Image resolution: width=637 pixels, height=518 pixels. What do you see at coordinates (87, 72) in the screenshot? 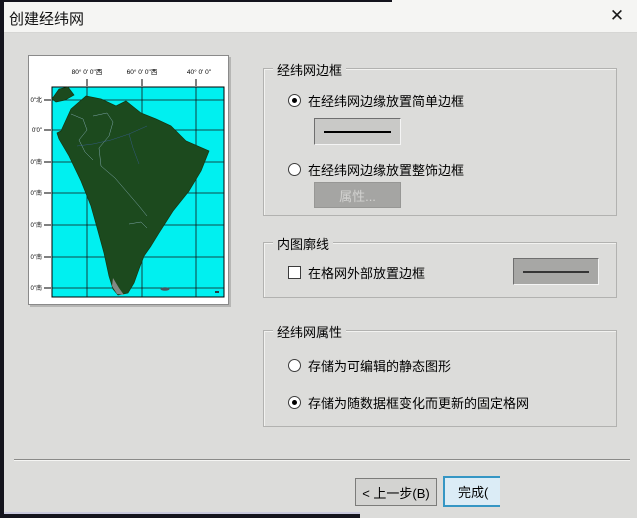
I see `axis-label: 80° 0' 0"西` at bounding box center [87, 72].